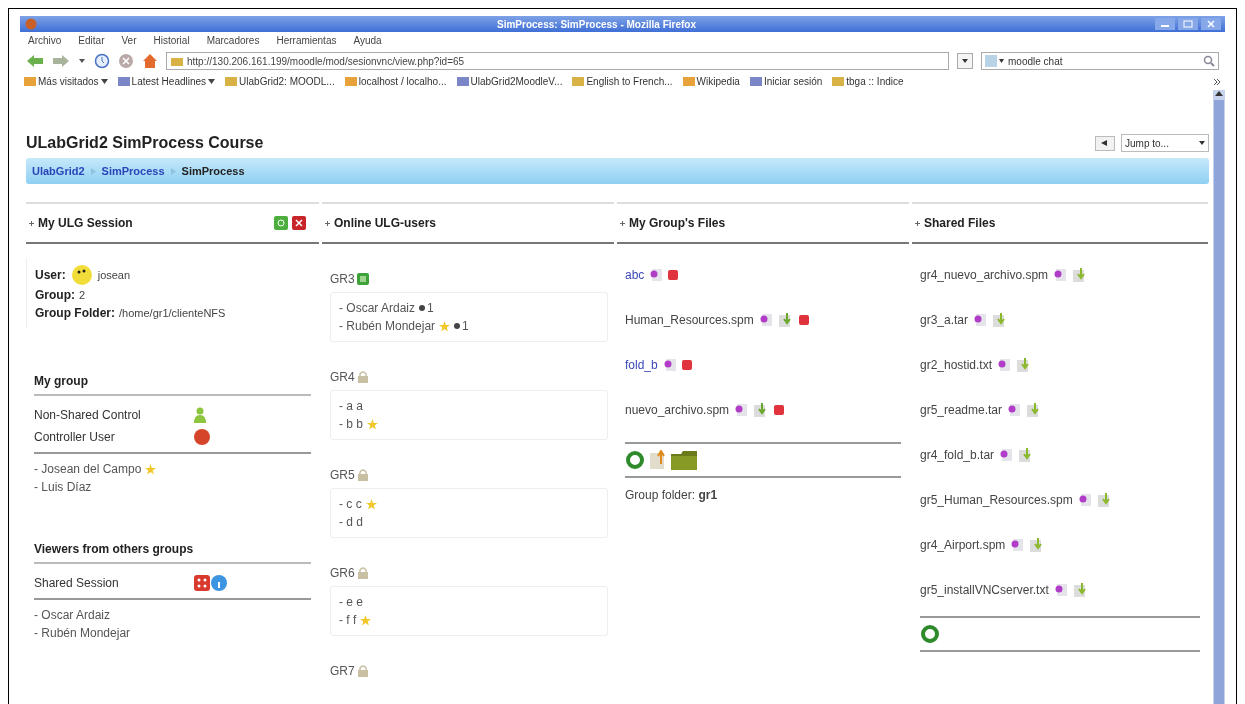  Describe the element at coordinates (91, 40) in the screenshot. I see `menu-item: Editar` at that location.